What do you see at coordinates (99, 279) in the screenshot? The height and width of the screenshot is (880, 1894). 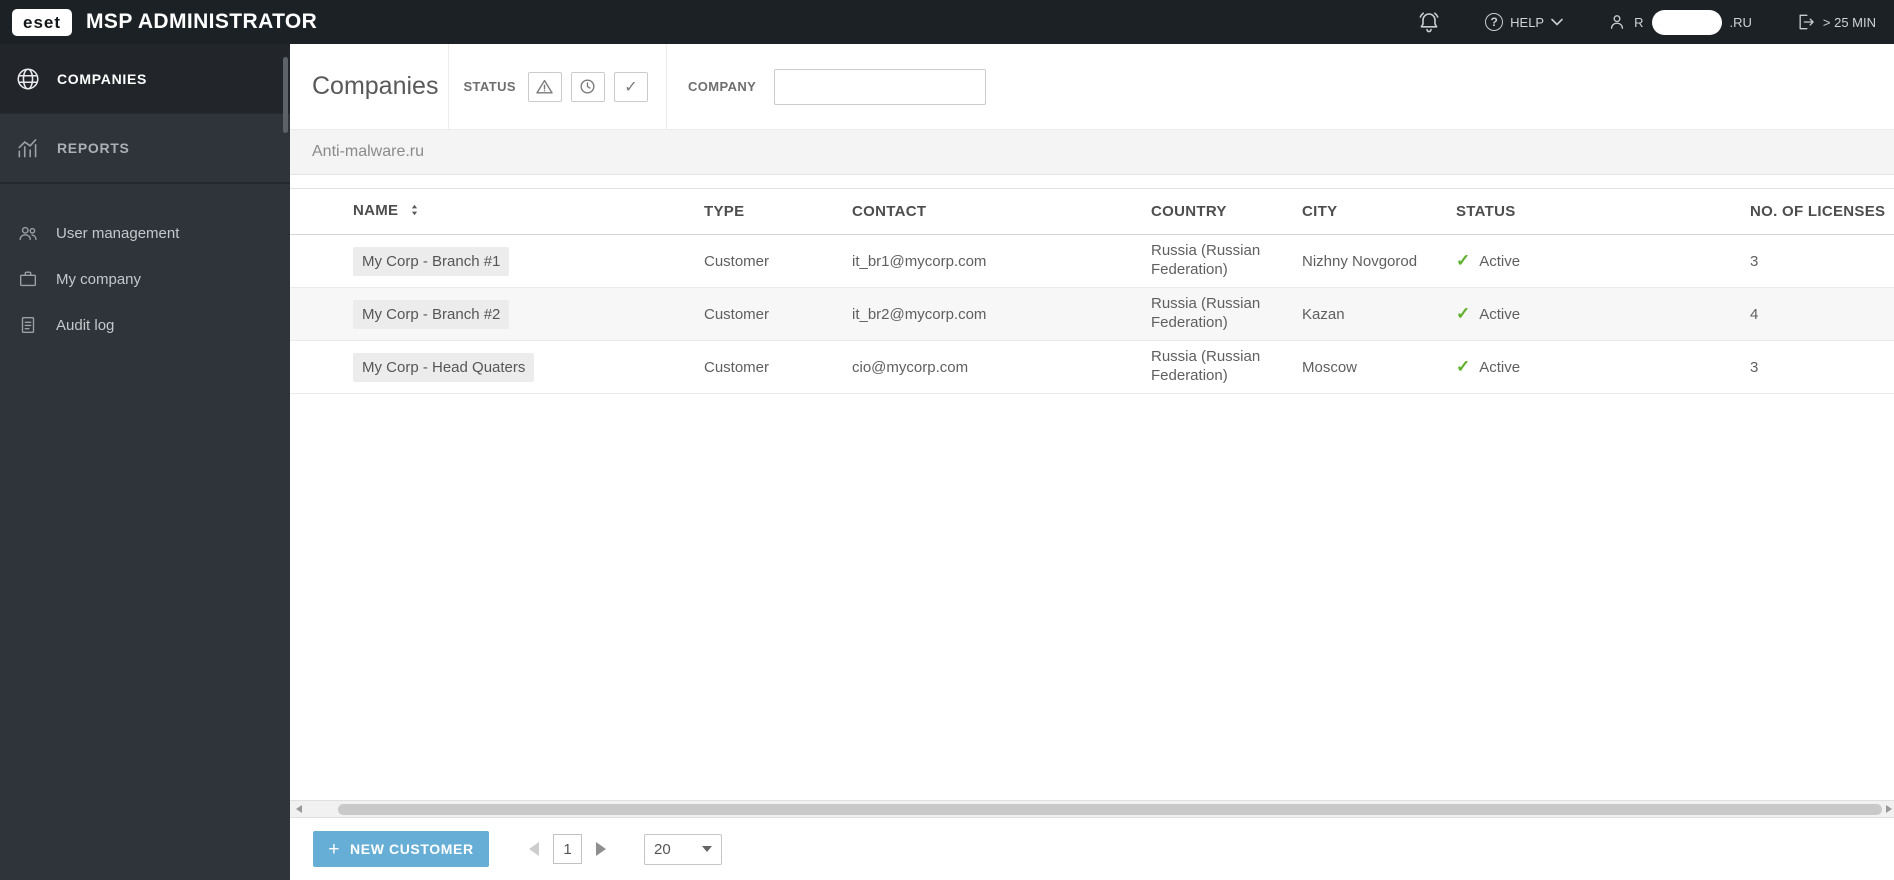 I see `sidebar-item-label: My company` at bounding box center [99, 279].